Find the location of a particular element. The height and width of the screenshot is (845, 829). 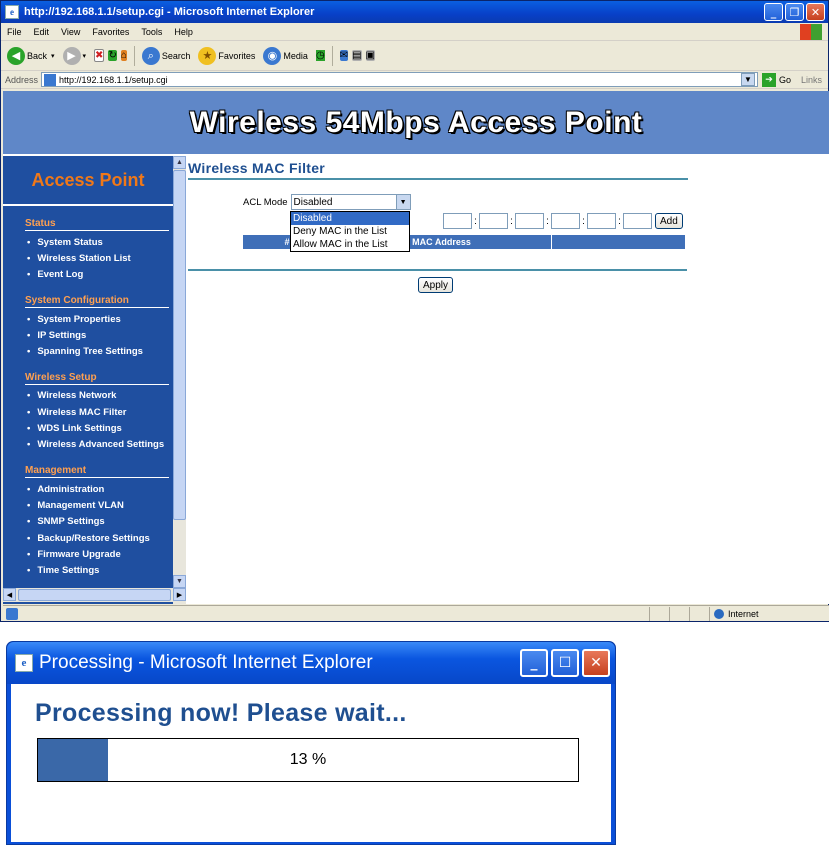

address-field: http://192.168.1.1/setup.cgi ▼ is located at coordinates (399, 79).